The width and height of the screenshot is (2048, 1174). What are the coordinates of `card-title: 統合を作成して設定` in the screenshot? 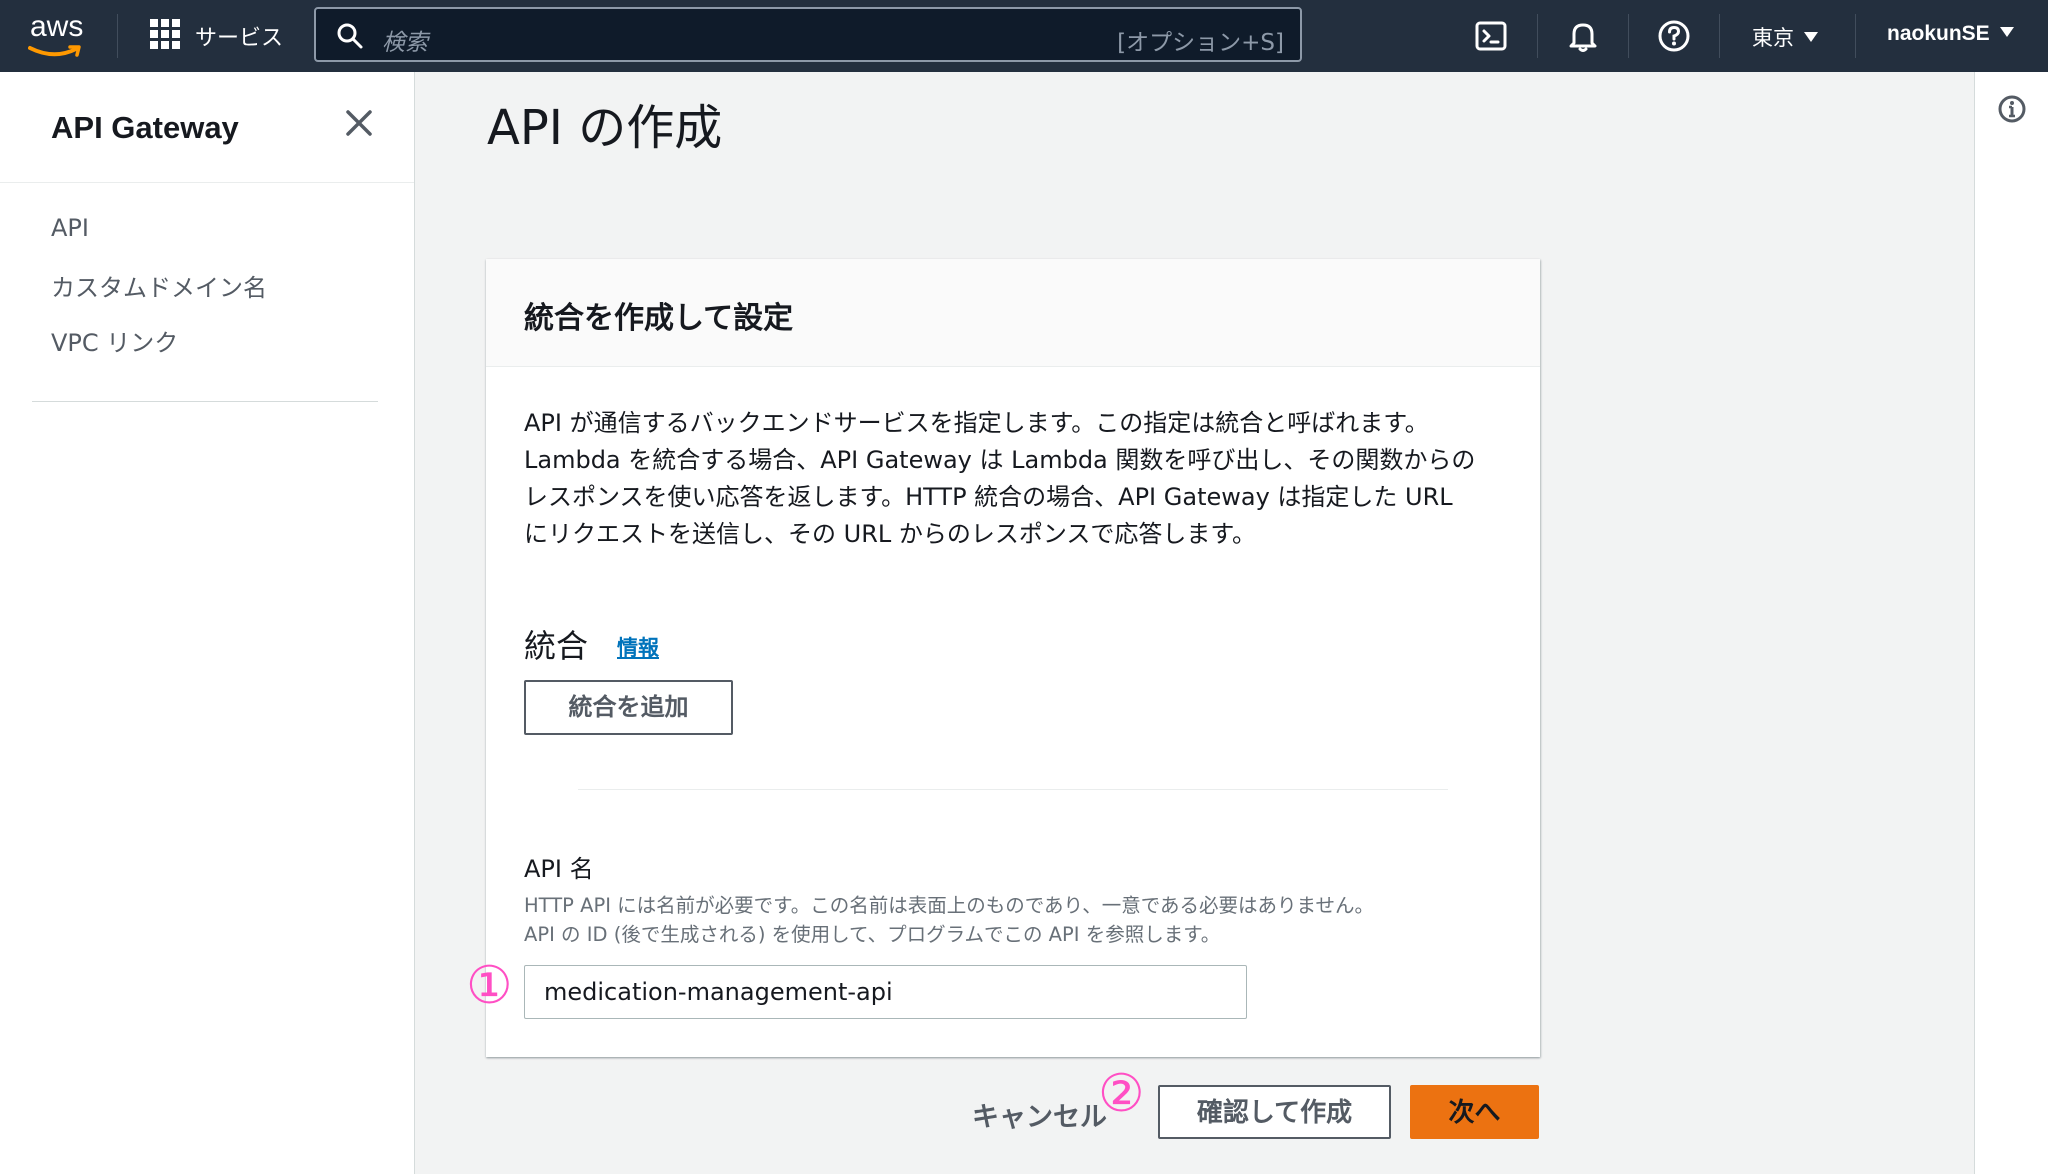 It's located at (659, 318).